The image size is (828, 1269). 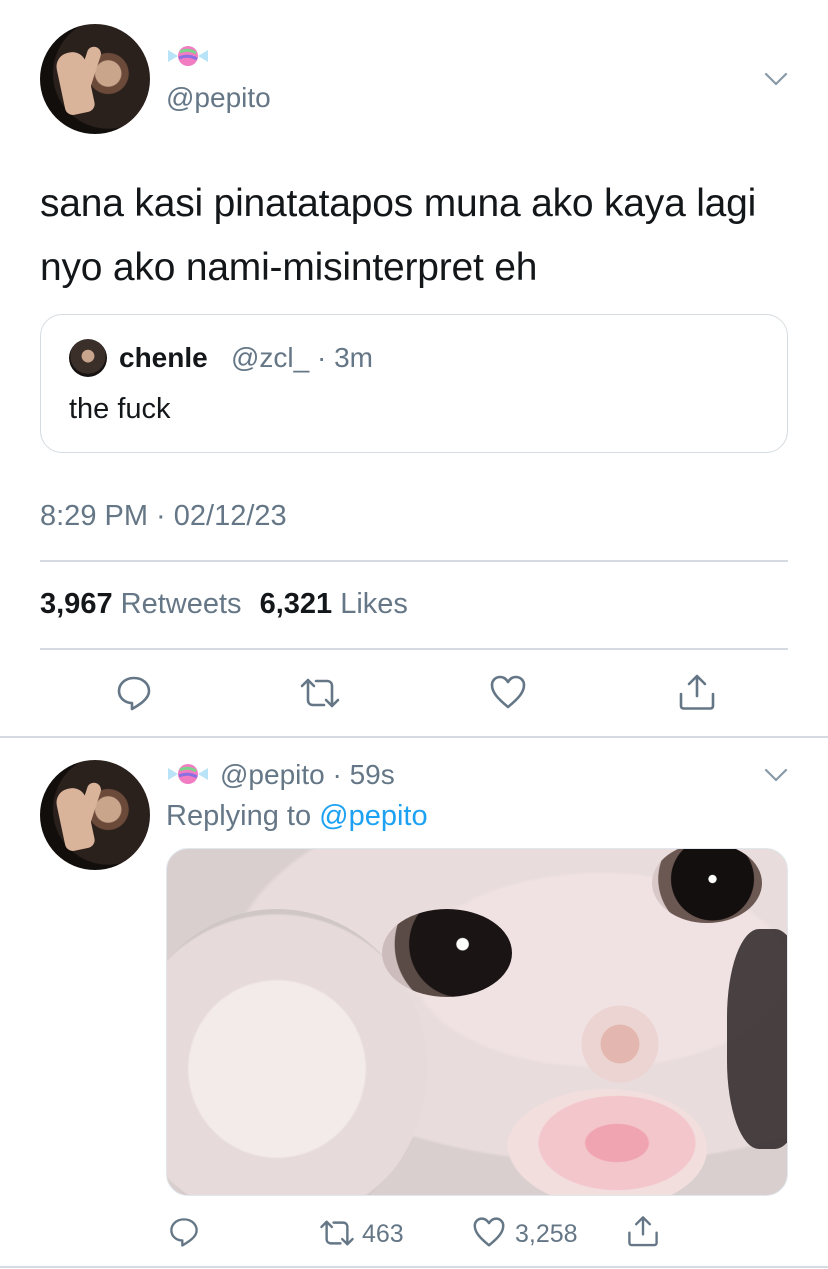 I want to click on quoted-text: the fuck, so click(x=120, y=409).